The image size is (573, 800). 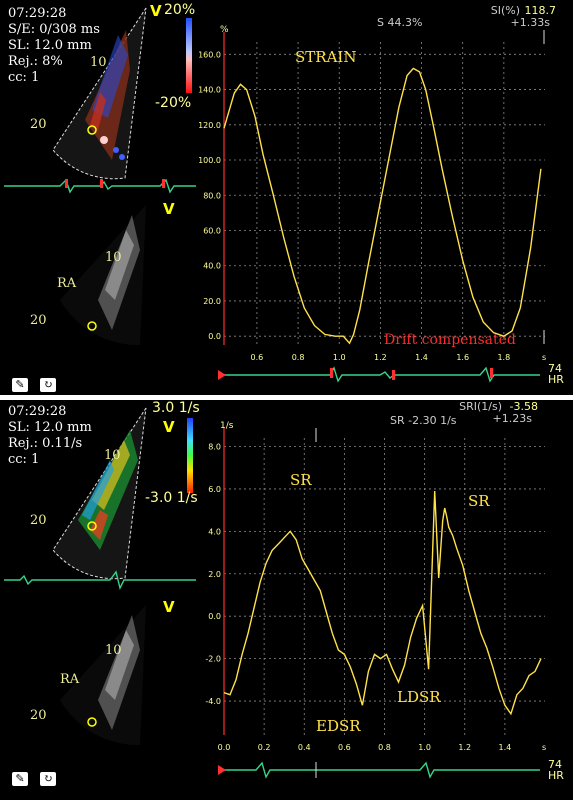 I want to click on x-tick-label: 1.6, so click(x=462, y=357).